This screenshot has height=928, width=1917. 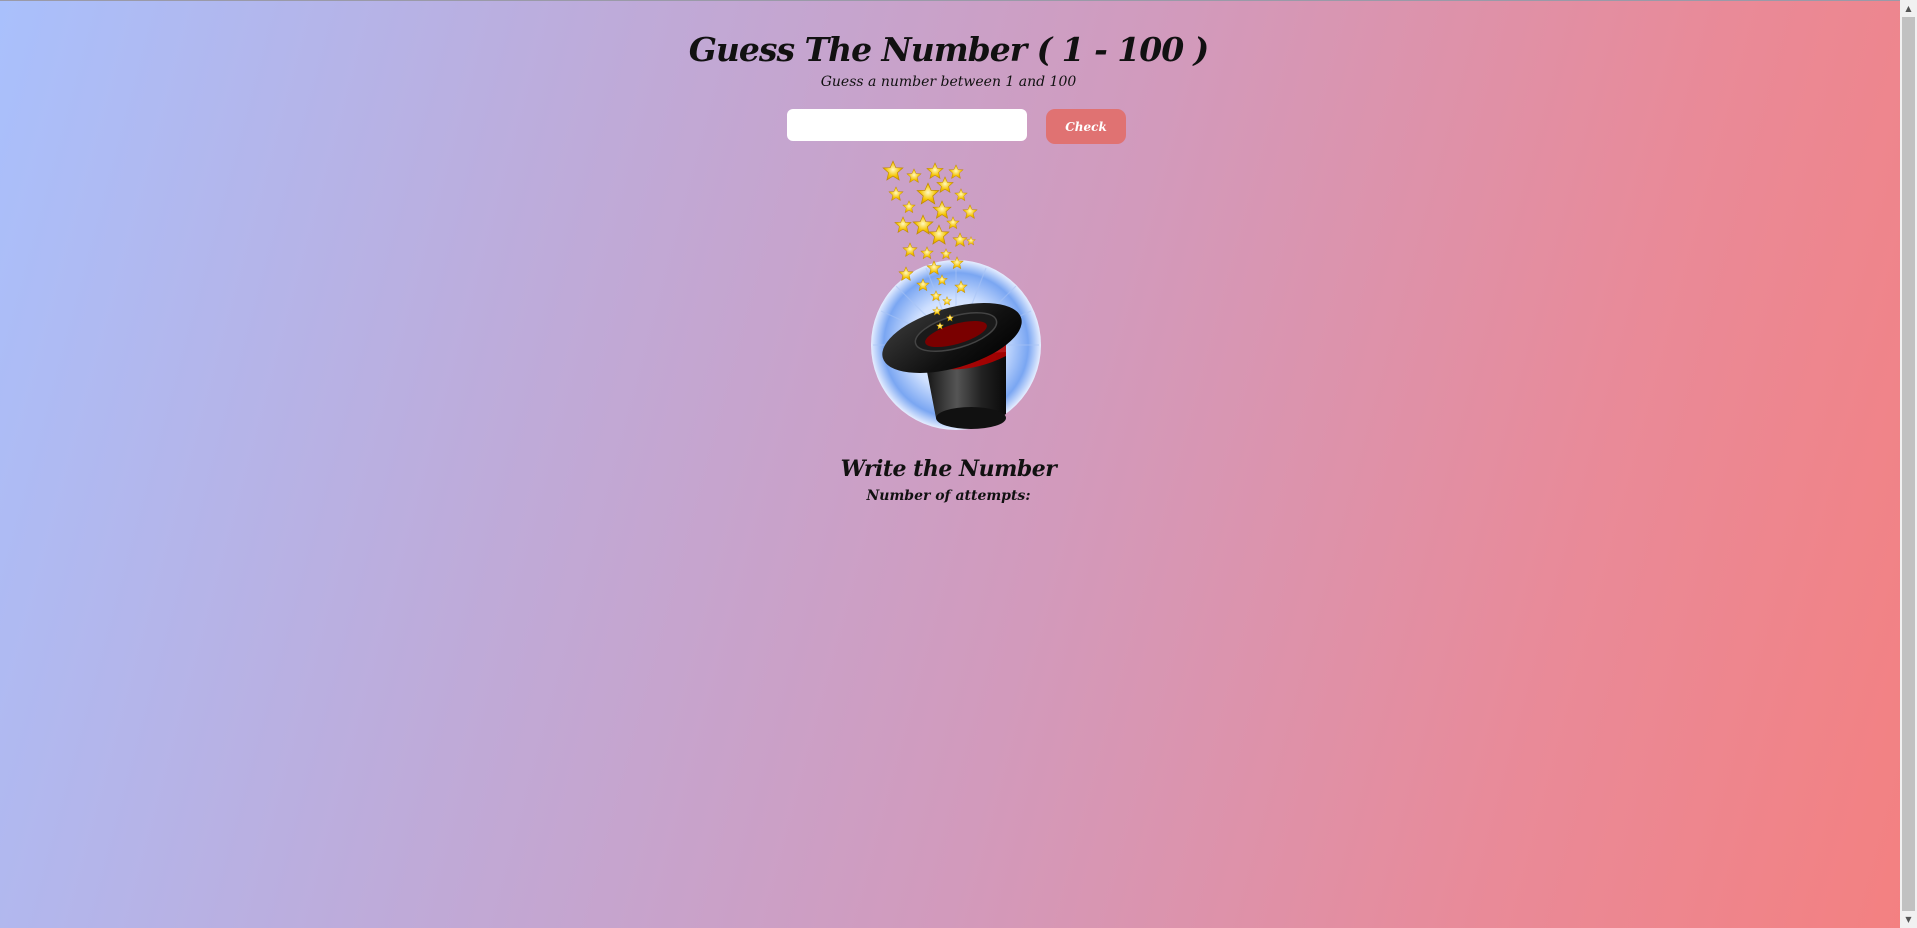 I want to click on page-title: Guess The Number ( 1 - 100 ), so click(x=949, y=49).